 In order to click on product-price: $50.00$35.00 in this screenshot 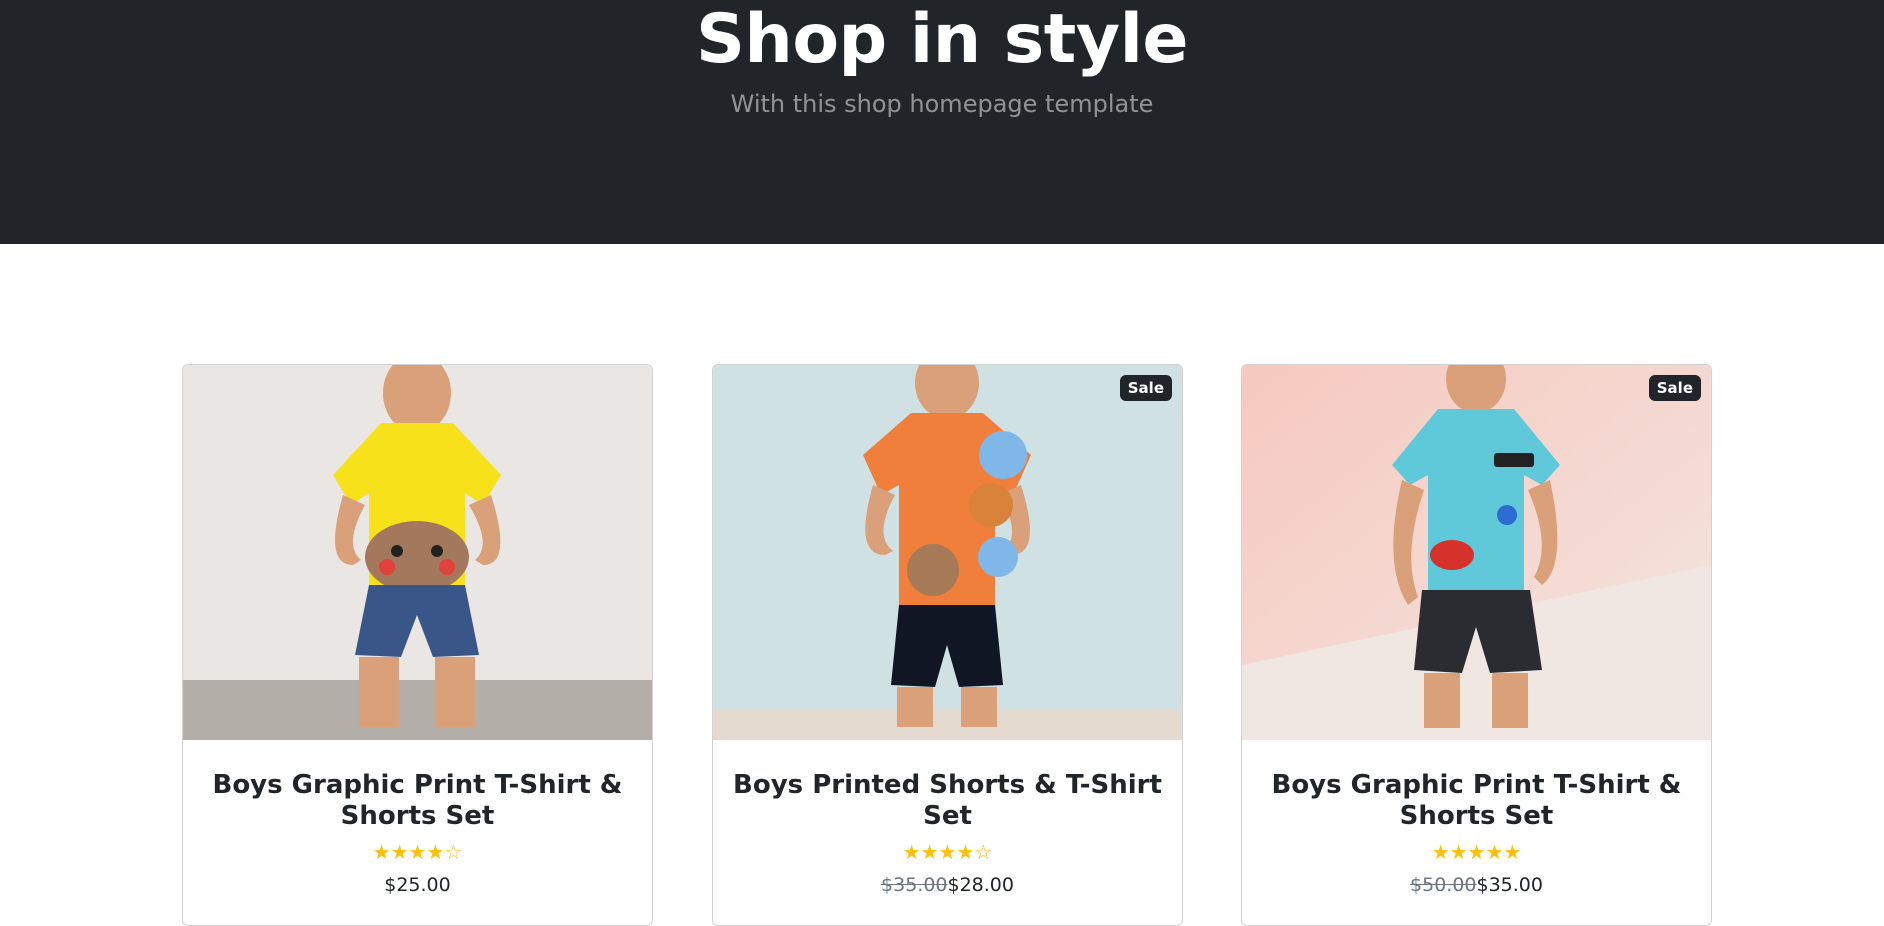, I will do `click(1476, 885)`.